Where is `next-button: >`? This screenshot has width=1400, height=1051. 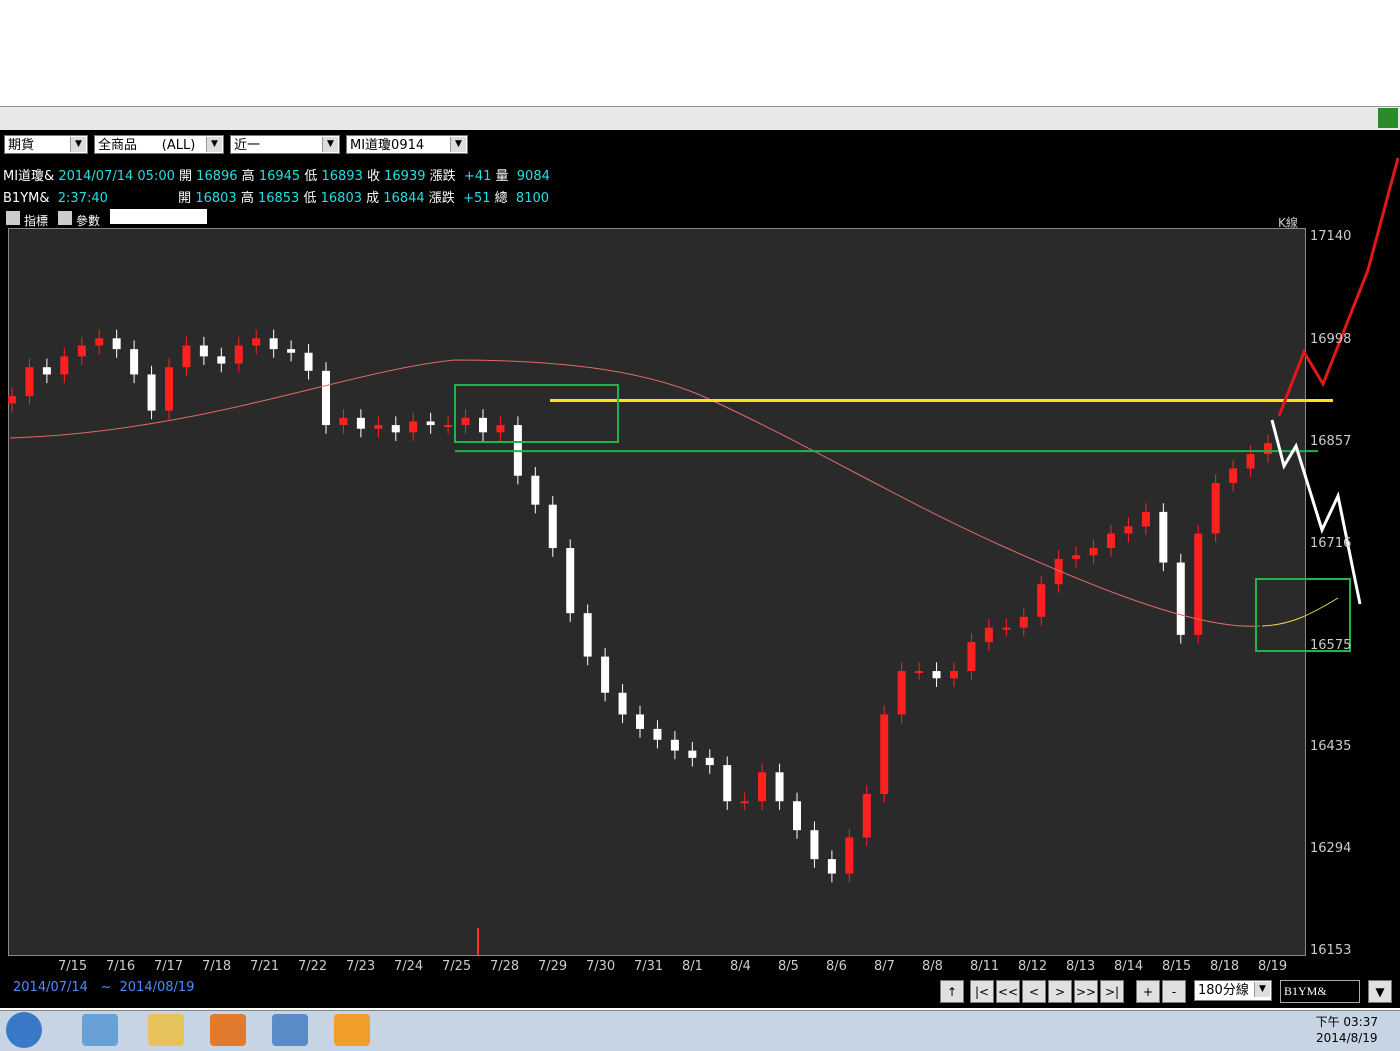 next-button: > is located at coordinates (1060, 991).